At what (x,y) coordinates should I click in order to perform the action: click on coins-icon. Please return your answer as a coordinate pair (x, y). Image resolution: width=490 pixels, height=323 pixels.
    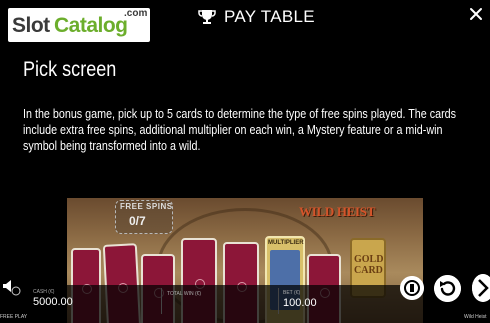
    Looking at the image, I should click on (16, 291).